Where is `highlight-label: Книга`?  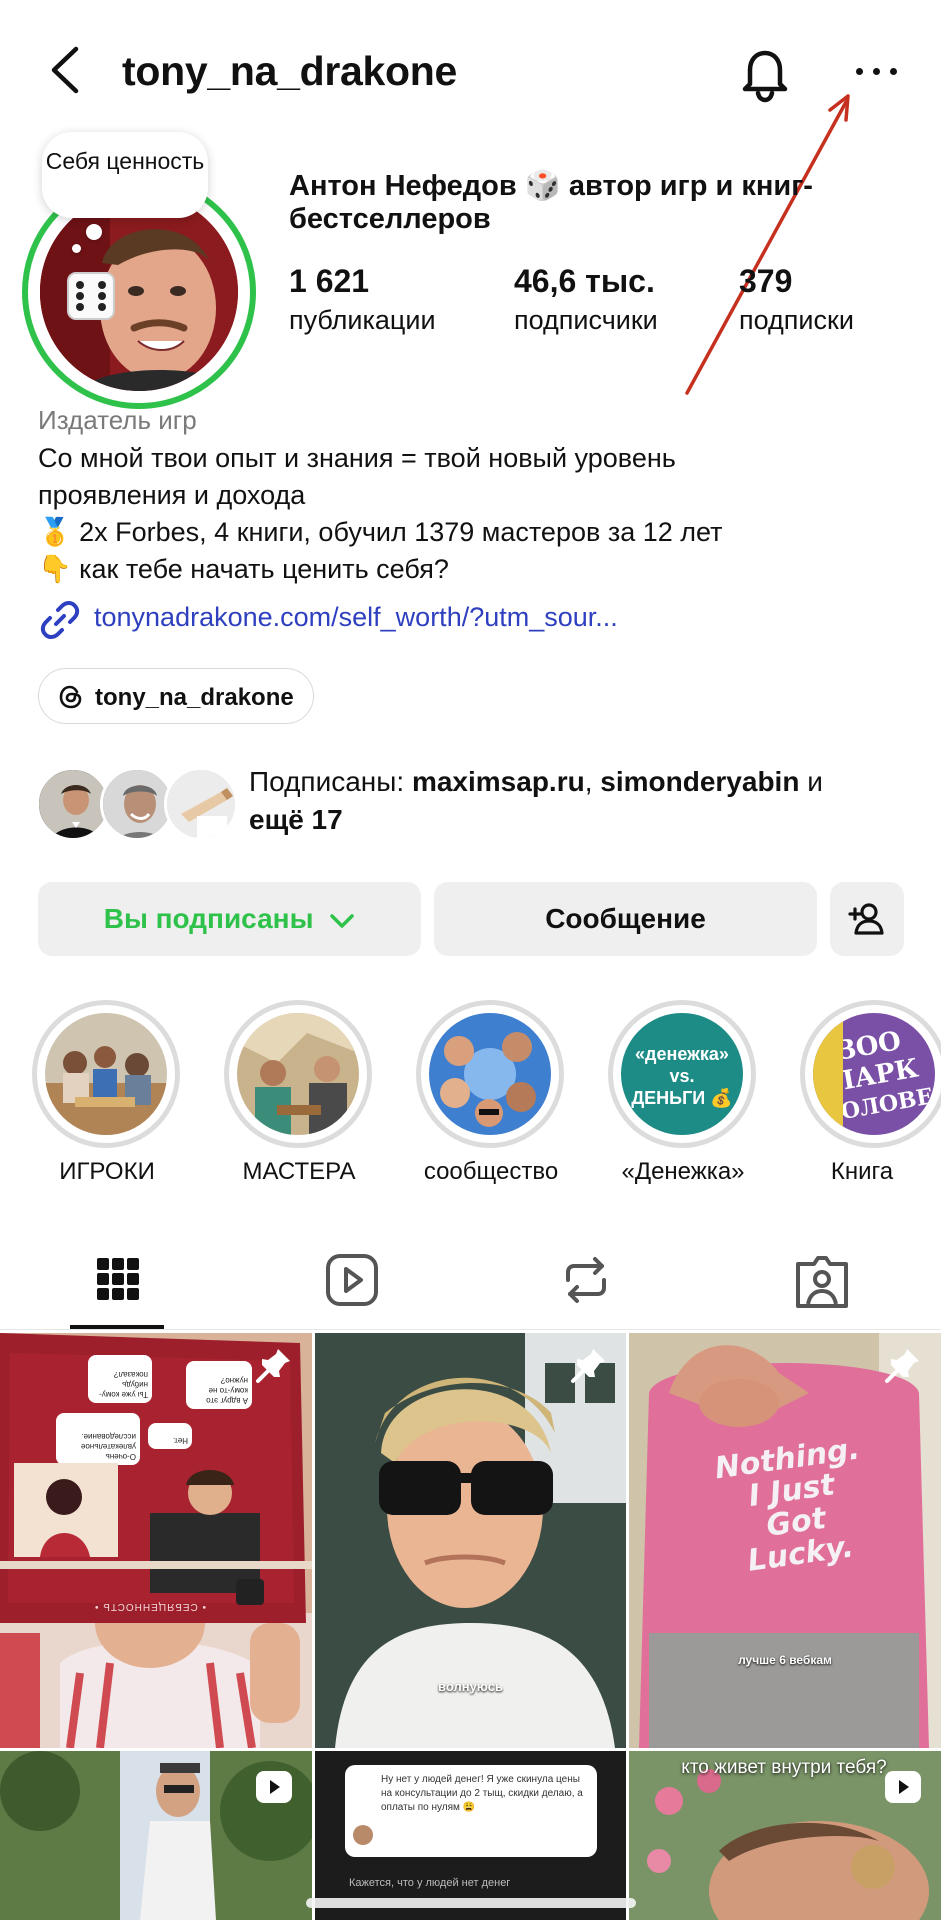
highlight-label: Книга is located at coordinates (862, 1171).